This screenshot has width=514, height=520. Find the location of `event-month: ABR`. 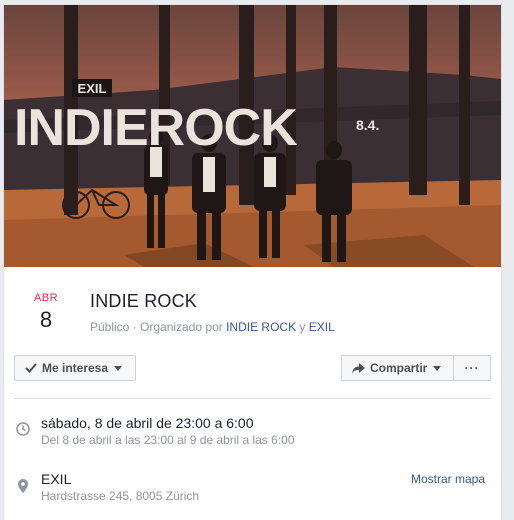

event-month: ABR is located at coordinates (46, 298).